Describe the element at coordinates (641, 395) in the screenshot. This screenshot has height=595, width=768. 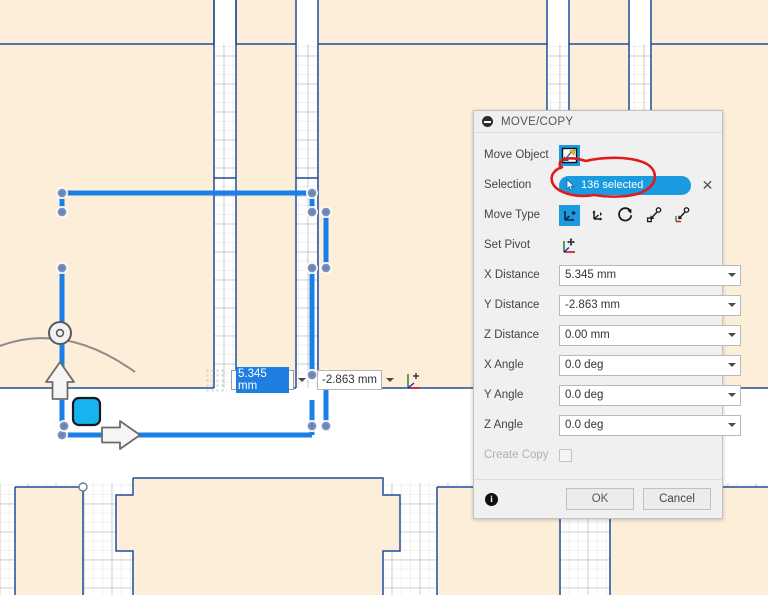
I see `y-angle-input` at that location.